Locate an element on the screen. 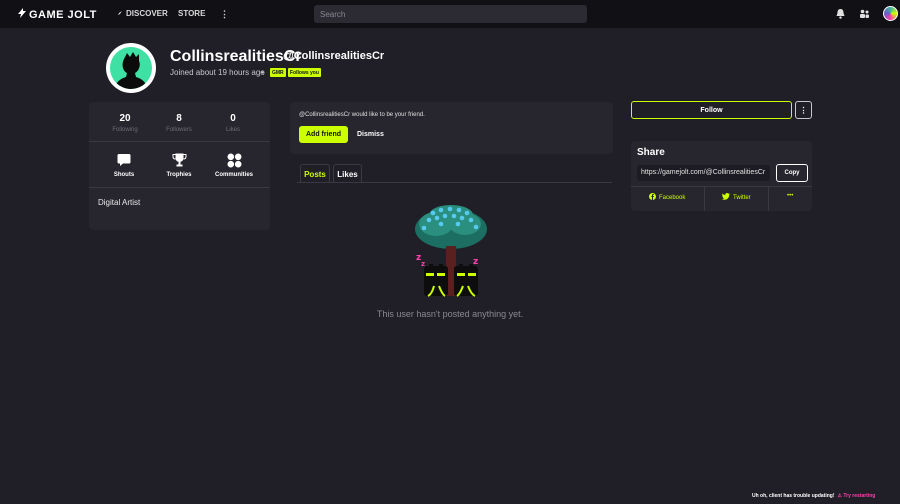 This screenshot has height=504, width=900. nav-discover: DISCOVER is located at coordinates (142, 13).